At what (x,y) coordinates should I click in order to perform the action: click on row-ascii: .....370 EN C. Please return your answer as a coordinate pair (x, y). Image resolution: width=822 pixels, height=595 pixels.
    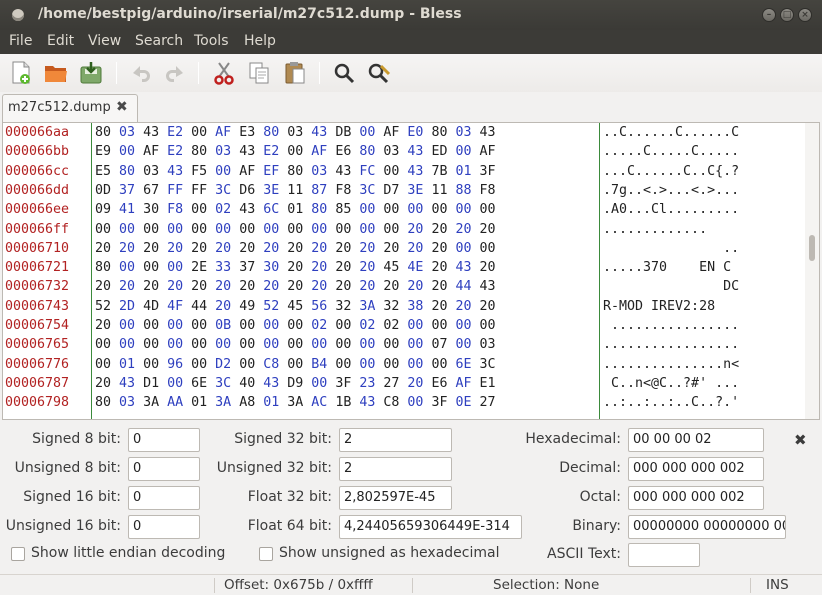
    Looking at the image, I should click on (671, 267).